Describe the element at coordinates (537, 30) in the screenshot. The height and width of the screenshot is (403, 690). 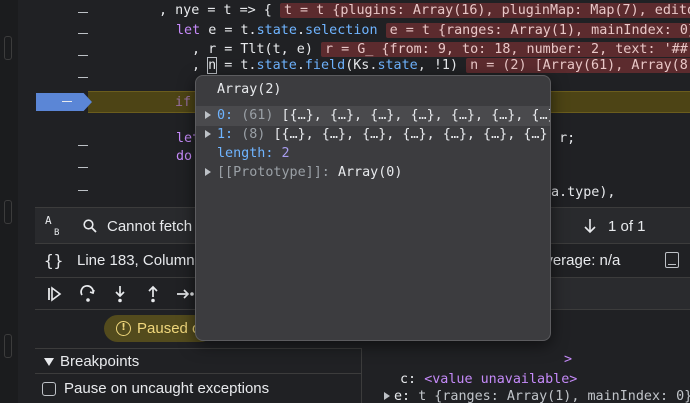
I see `inline-value: e = t {ranges: Array(1), mainIndex: 0}` at that location.